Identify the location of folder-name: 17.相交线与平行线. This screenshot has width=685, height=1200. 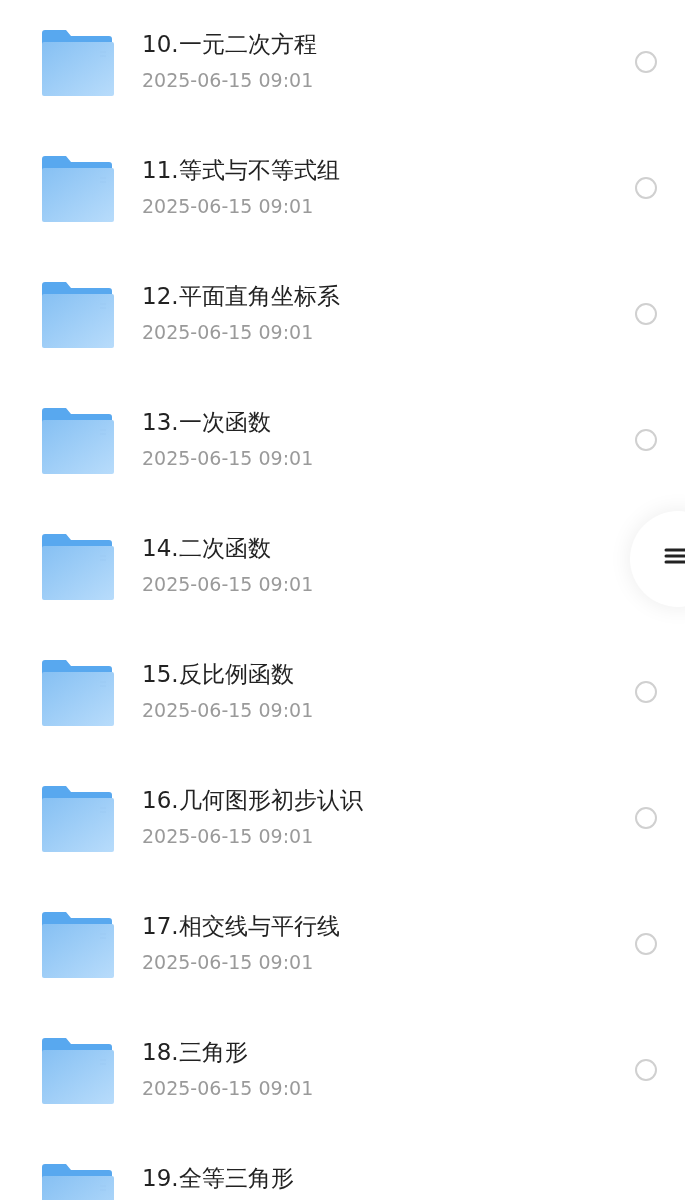
(241, 926).